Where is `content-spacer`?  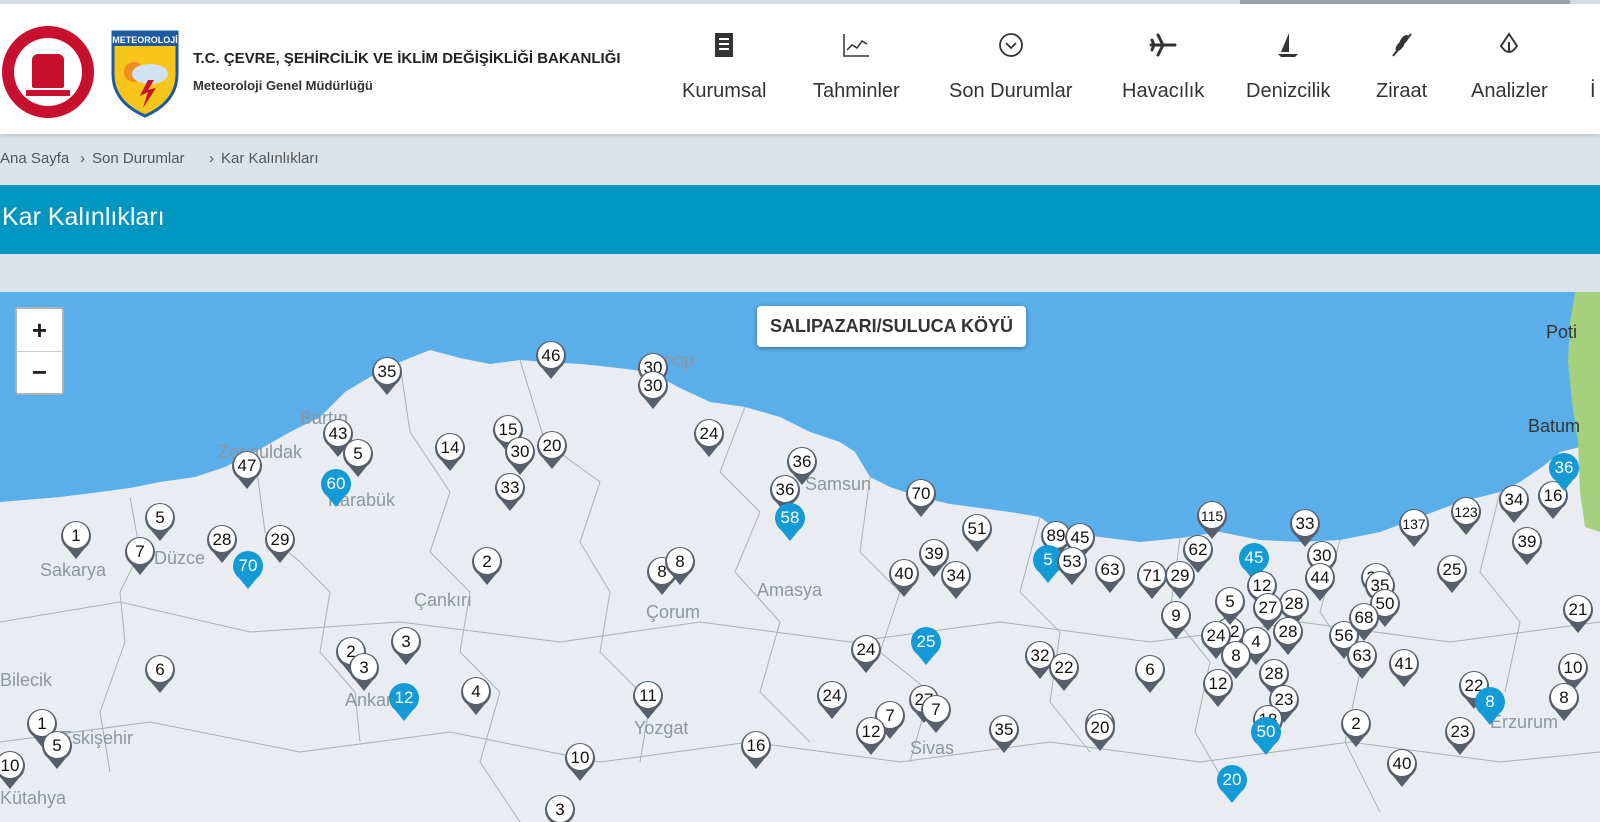 content-spacer is located at coordinates (800, 273).